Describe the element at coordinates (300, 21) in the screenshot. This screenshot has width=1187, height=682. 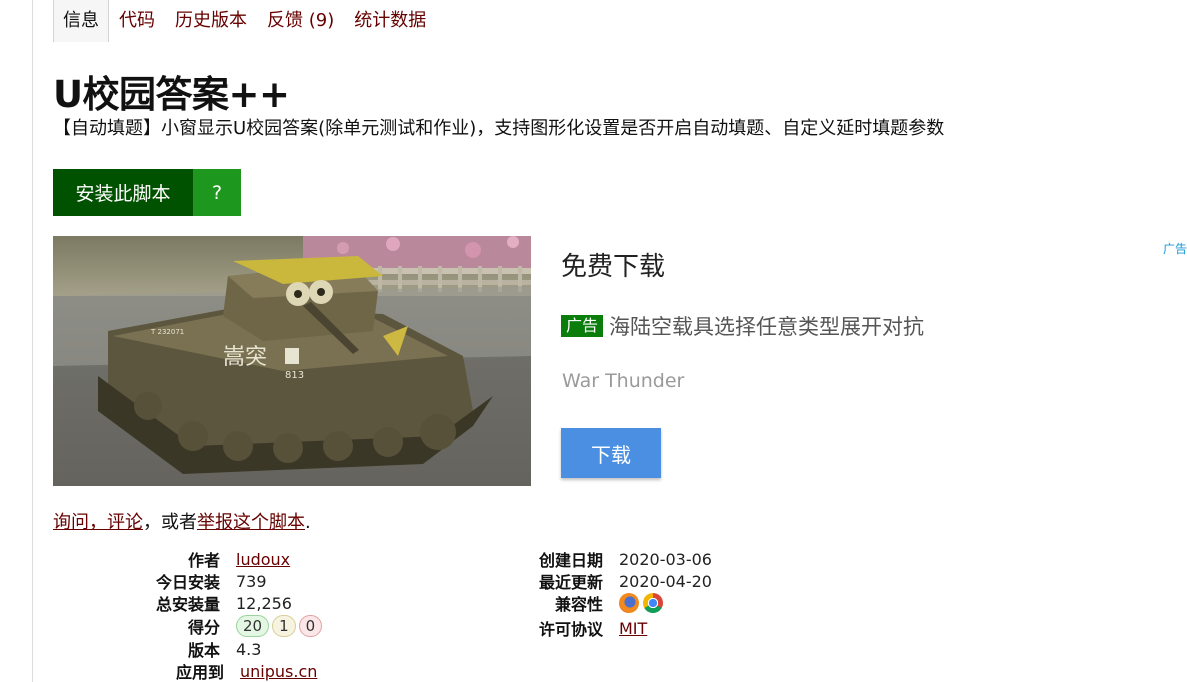
I see `tab-feedback: 反馈 (9)` at that location.